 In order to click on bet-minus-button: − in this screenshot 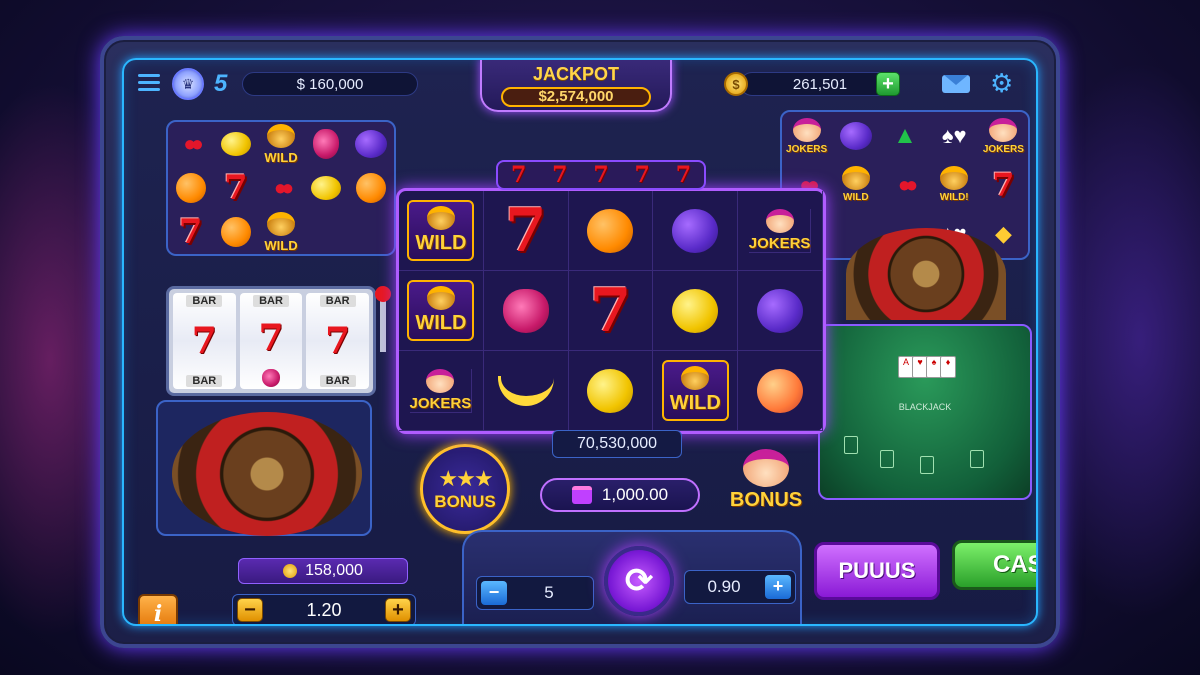, I will do `click(250, 610)`.